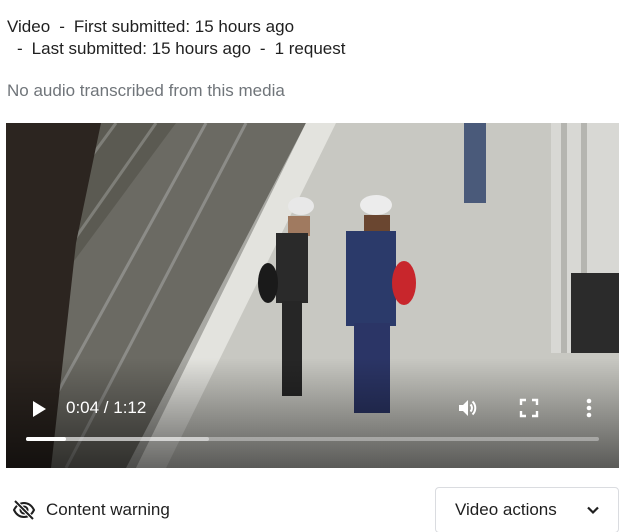 The height and width of the screenshot is (532, 620). I want to click on volume-button, so click(468, 408).